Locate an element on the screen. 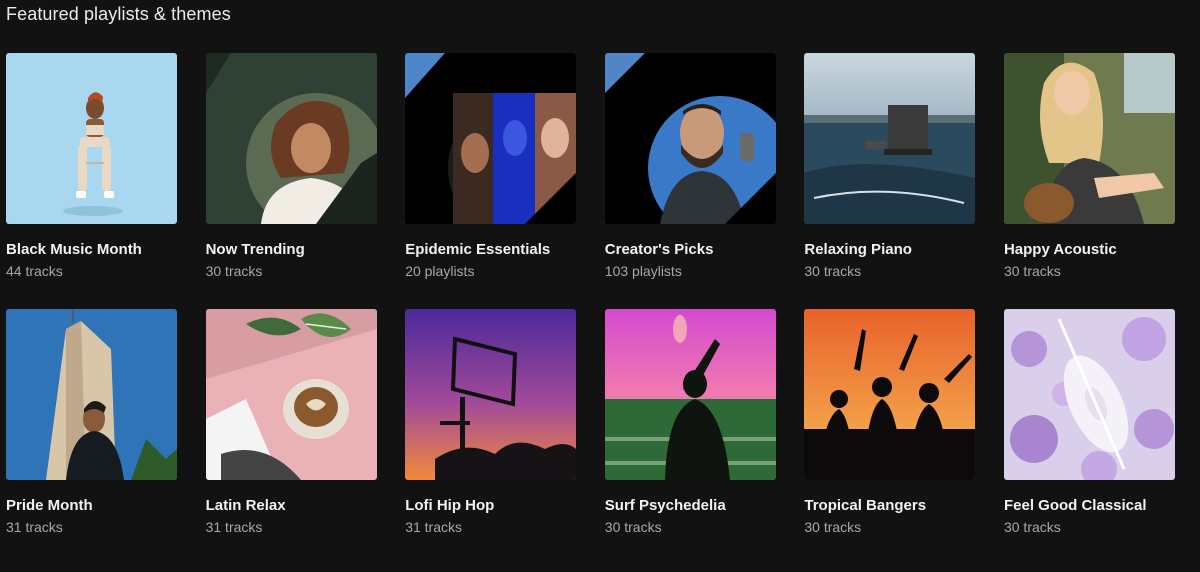 This screenshot has height=572, width=1200. playlist-card-now-trending: Now Trending 30 tracks is located at coordinates (291, 181).